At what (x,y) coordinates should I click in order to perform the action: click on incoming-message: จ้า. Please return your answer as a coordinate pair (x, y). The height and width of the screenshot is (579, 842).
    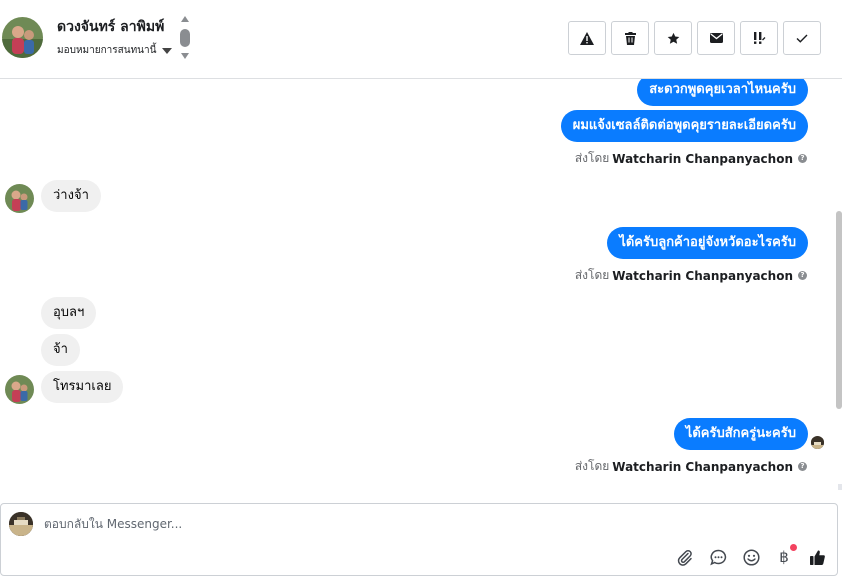
    Looking at the image, I should click on (60, 350).